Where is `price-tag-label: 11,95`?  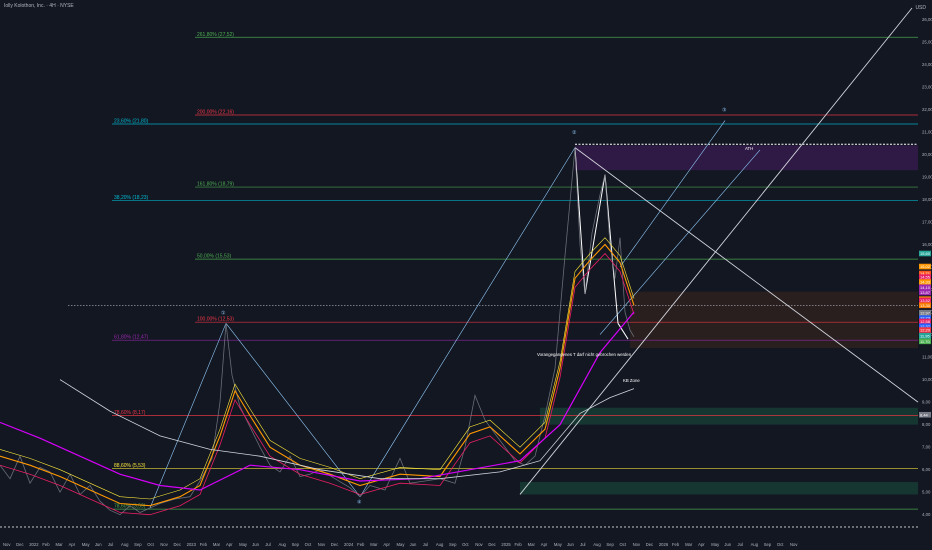
price-tag-label: 11,95 is located at coordinates (925, 335).